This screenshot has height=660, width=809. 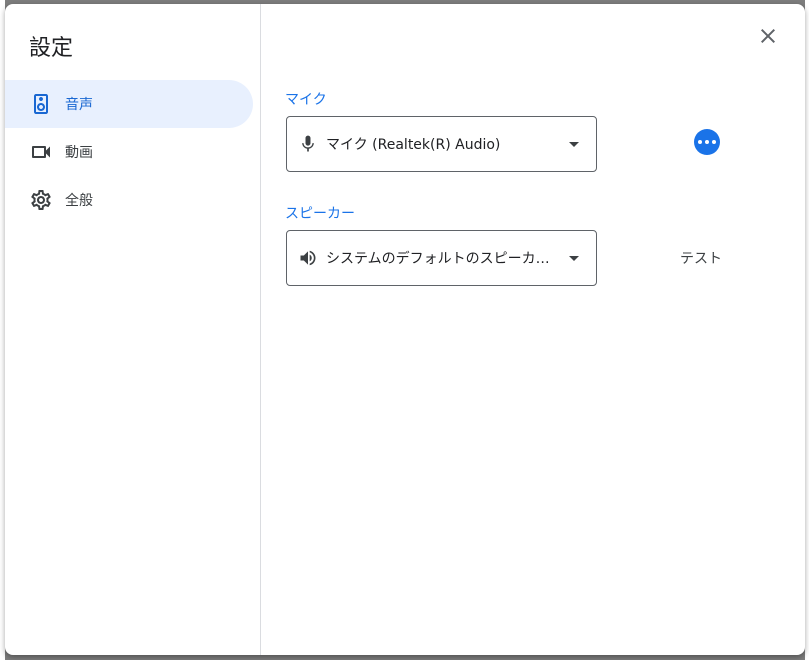 What do you see at coordinates (51, 48) in the screenshot?
I see `dialog-title: 設定` at bounding box center [51, 48].